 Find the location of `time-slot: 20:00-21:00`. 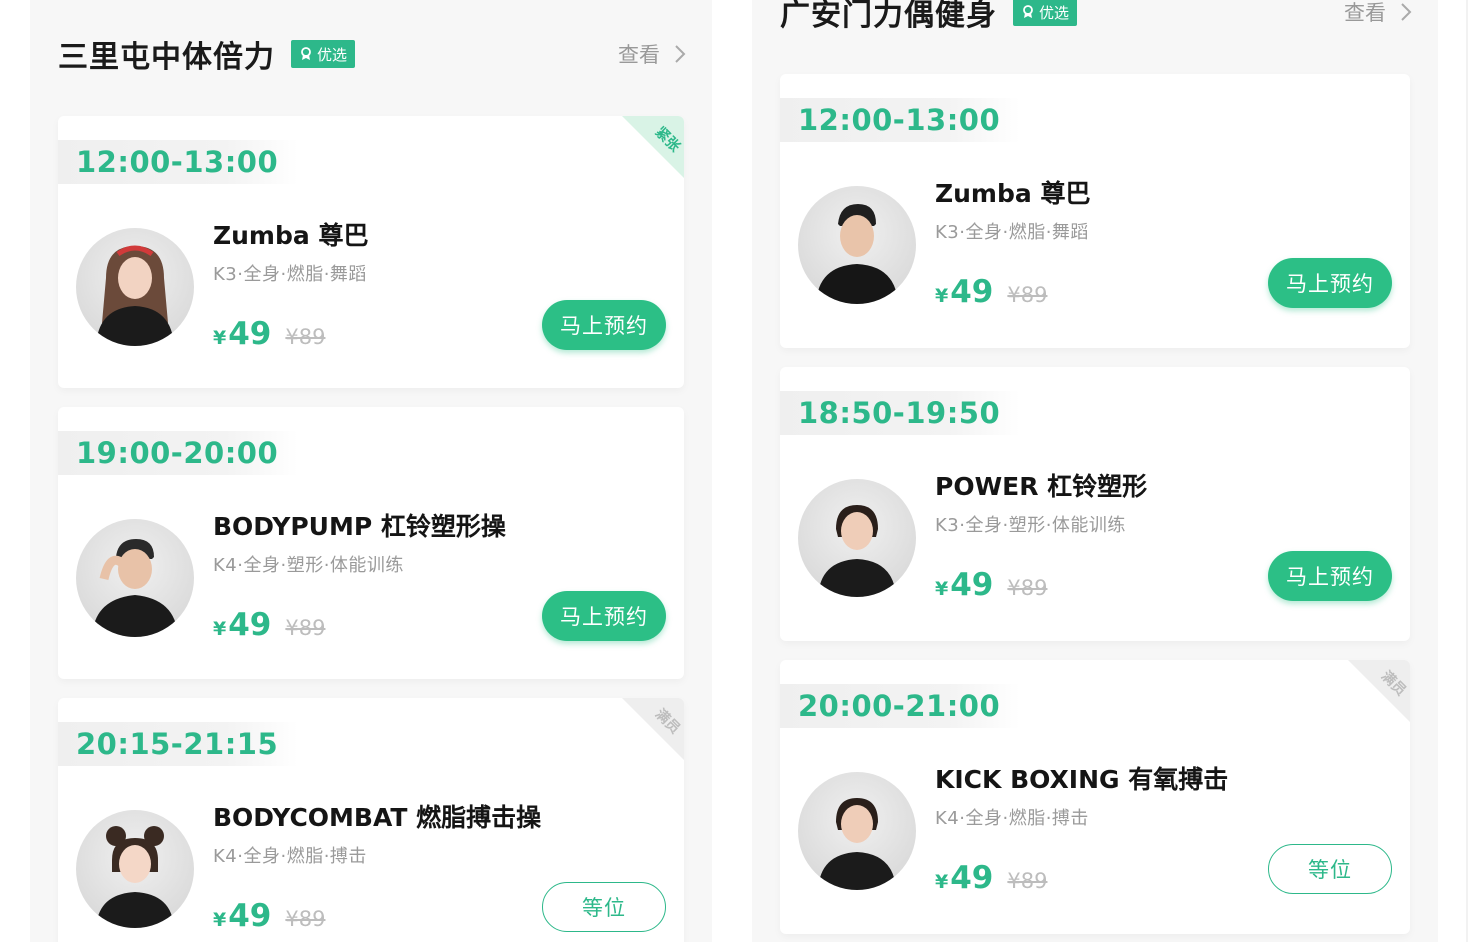

time-slot: 20:00-21:00 is located at coordinates (900, 706).